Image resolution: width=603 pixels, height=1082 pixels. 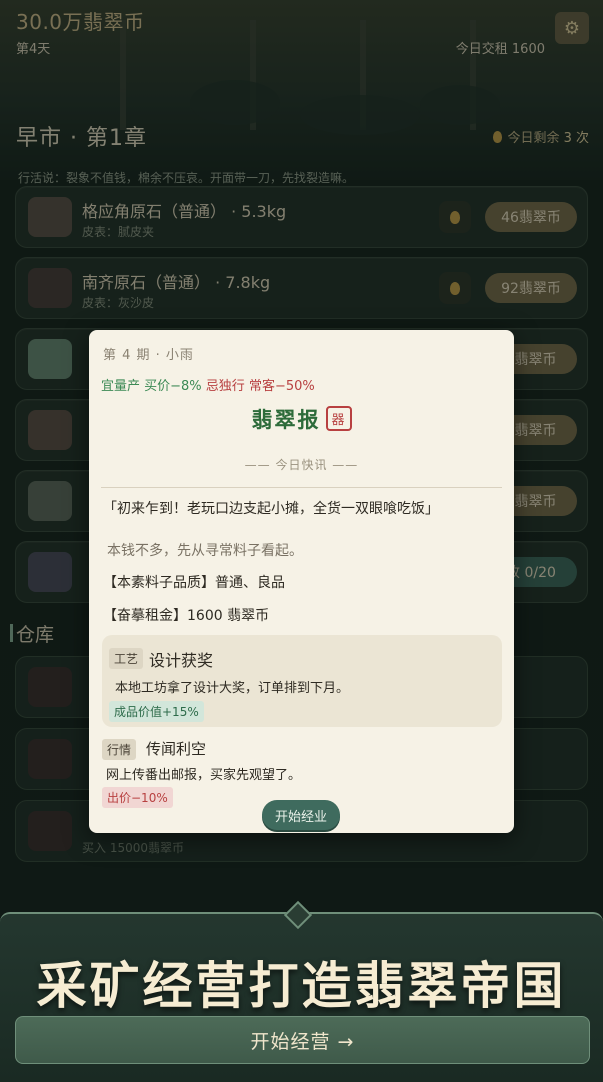 What do you see at coordinates (181, 660) in the screenshot?
I see `news-title: 设计获奖` at bounding box center [181, 660].